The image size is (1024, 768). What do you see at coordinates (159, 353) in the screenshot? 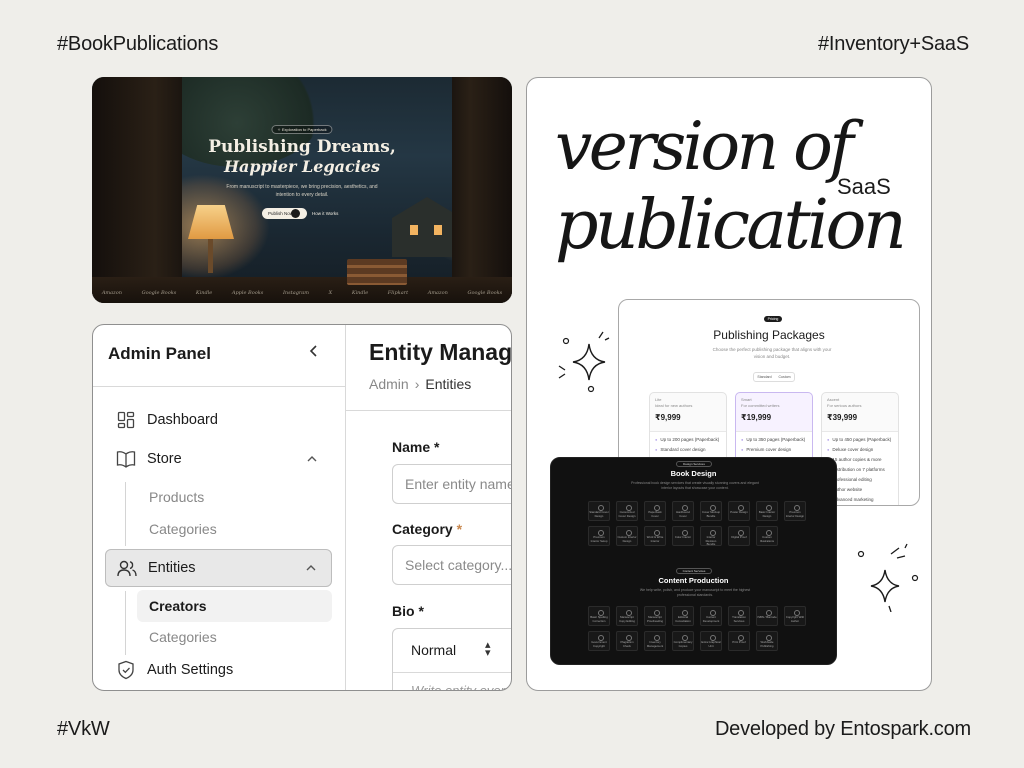
I see `admin-panel-title: Admin Panel` at bounding box center [159, 353].